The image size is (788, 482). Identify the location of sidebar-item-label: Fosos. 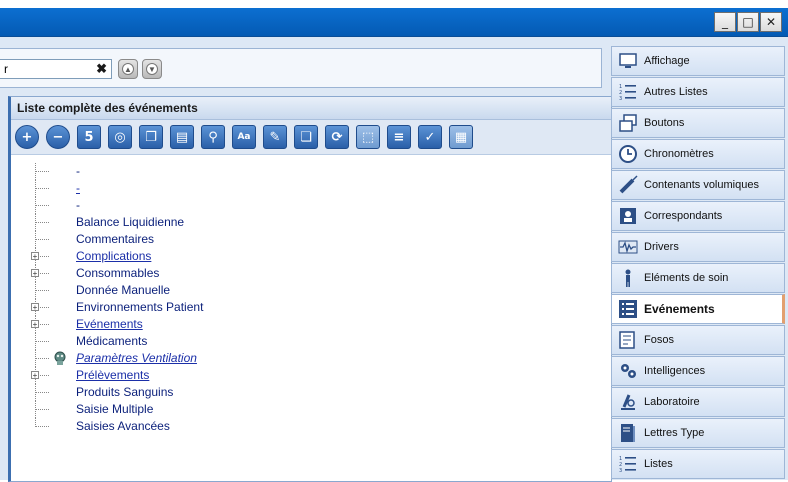
(659, 340).